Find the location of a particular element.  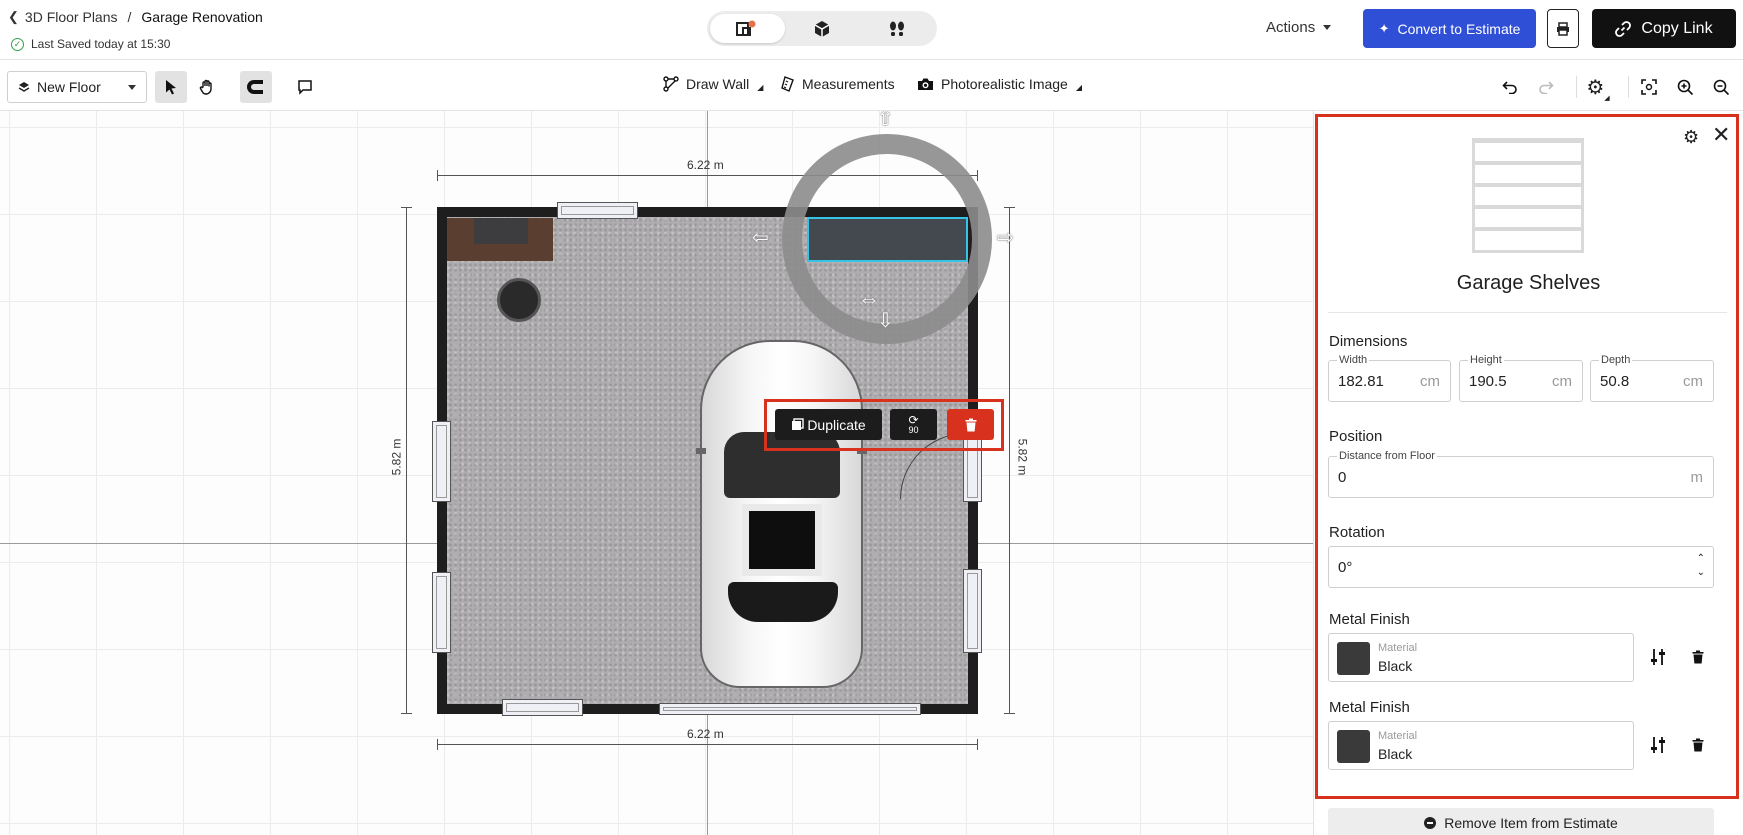

comment-tool-button is located at coordinates (305, 87).